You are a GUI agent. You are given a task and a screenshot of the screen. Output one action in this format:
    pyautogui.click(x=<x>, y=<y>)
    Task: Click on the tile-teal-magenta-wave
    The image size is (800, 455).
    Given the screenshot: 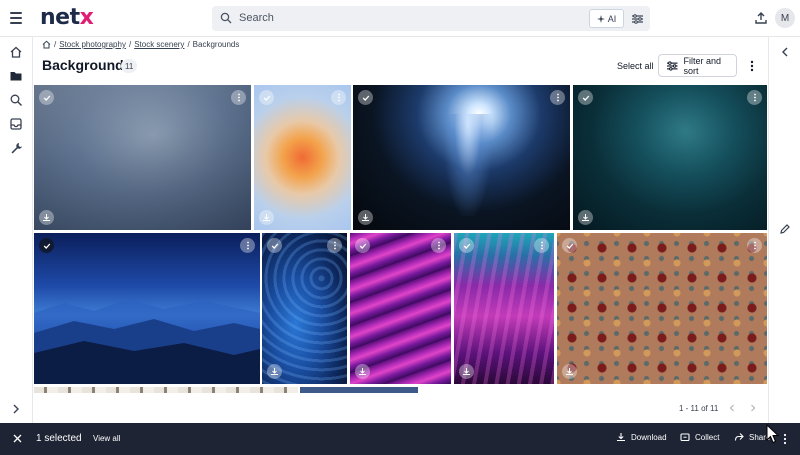 What is the action you would take?
    pyautogui.click(x=504, y=308)
    